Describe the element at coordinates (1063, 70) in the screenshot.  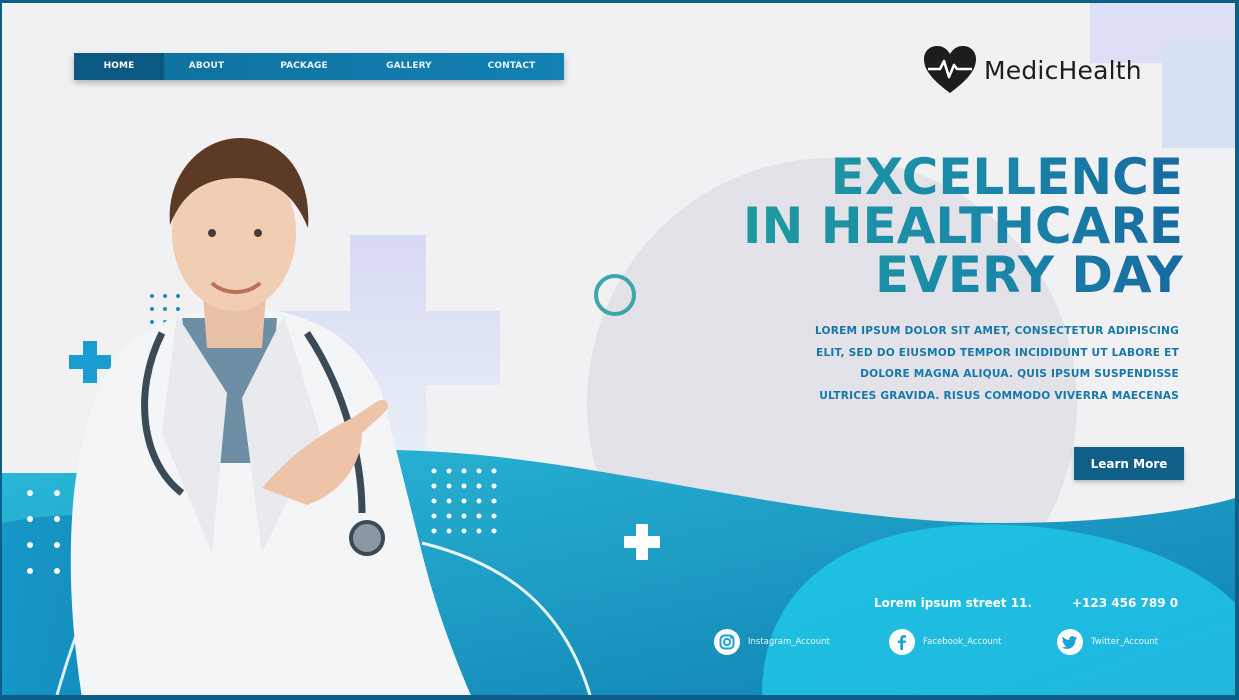
I see `logo-text: MedicHealth` at that location.